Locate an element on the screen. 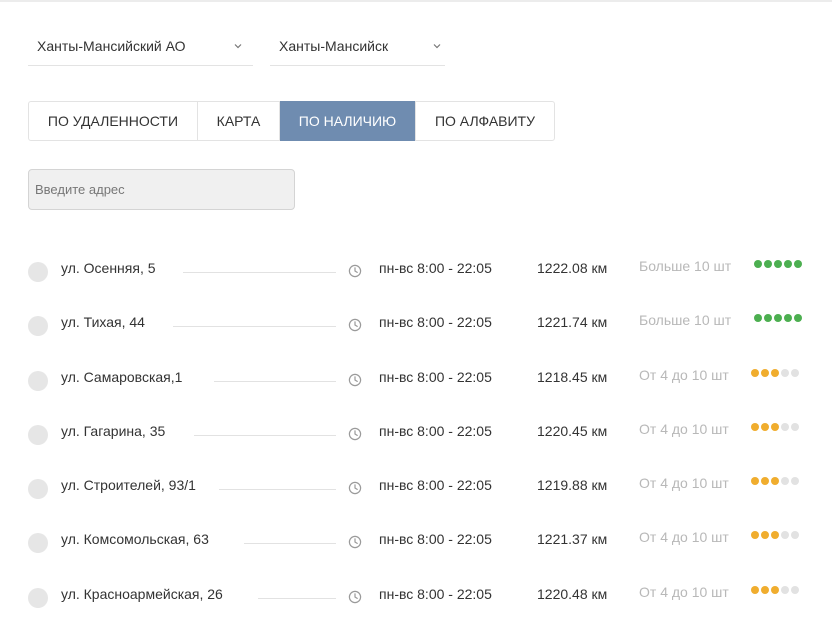 The width and height of the screenshot is (832, 620). store-distance: 1218.45 км is located at coordinates (572, 377).